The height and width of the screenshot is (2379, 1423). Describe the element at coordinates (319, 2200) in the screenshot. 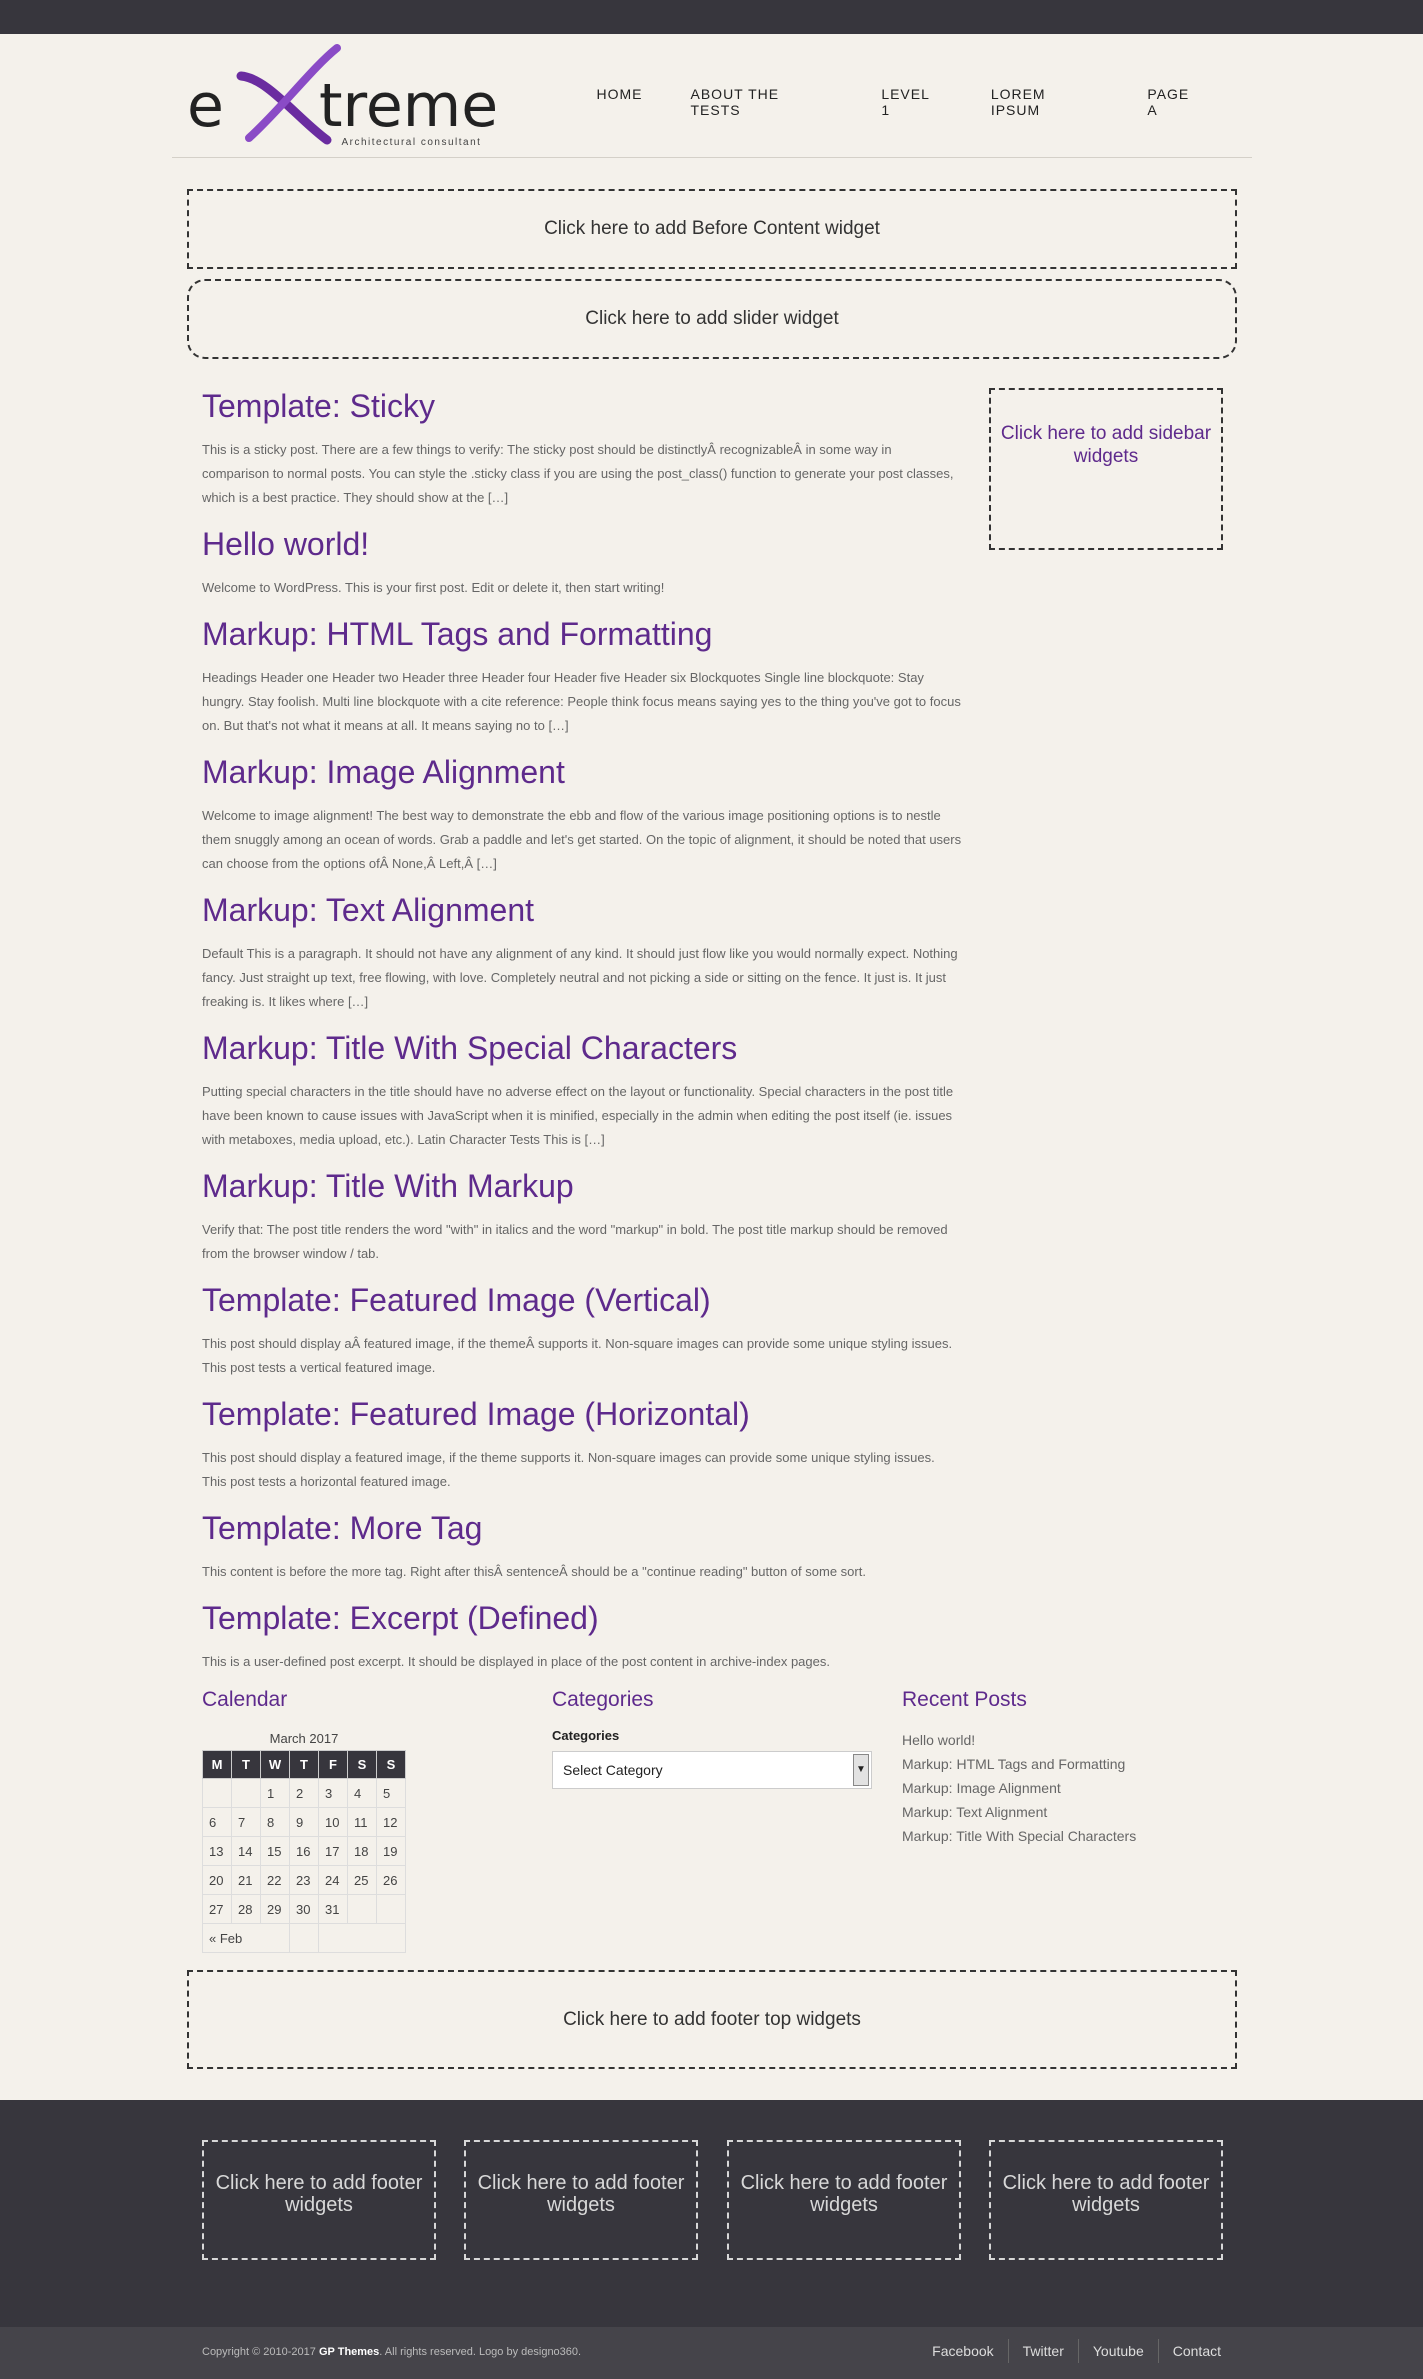

I see `footer-widget-area-1: Click here to add footer widgets` at that location.